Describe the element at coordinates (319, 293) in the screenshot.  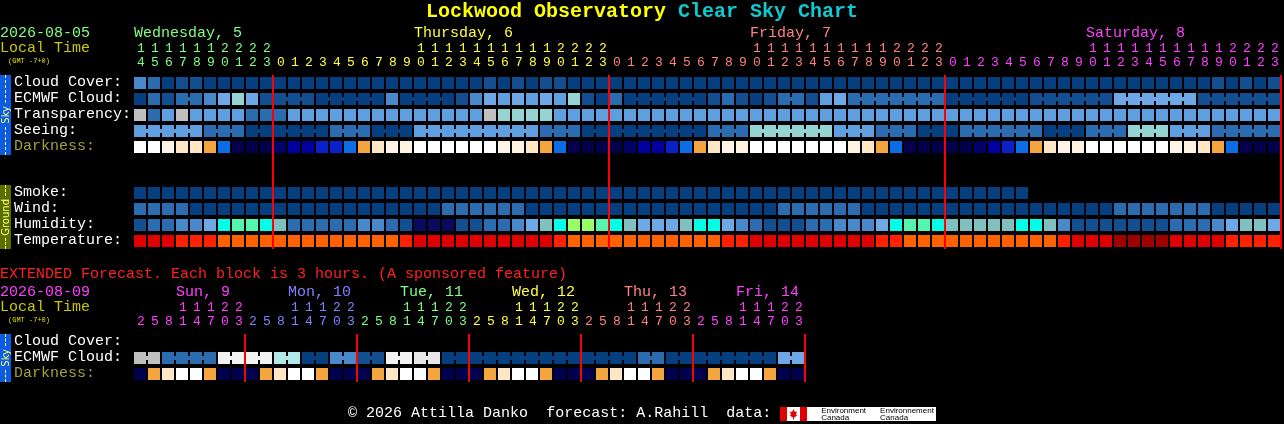
I see `day-label: Mon, 10` at that location.